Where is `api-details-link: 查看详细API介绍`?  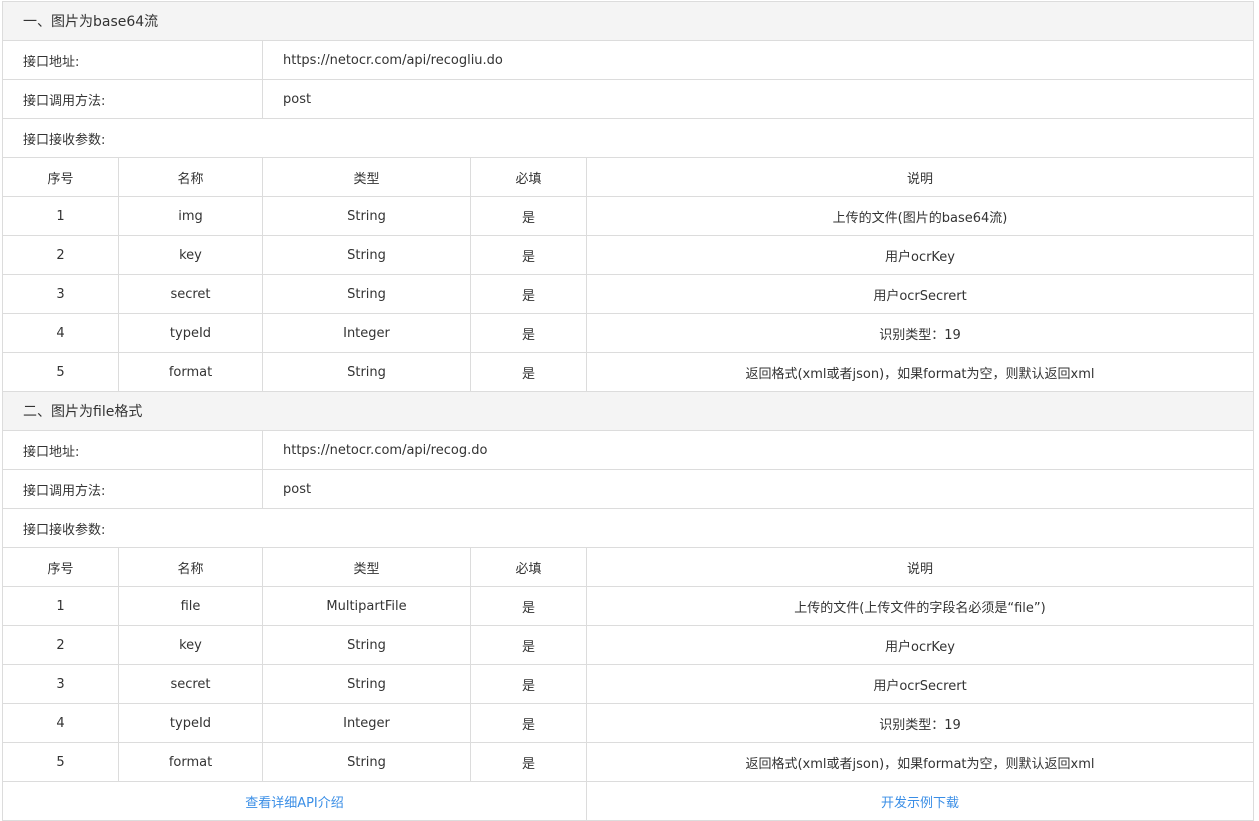 api-details-link: 查看详细API介绍 is located at coordinates (294, 801).